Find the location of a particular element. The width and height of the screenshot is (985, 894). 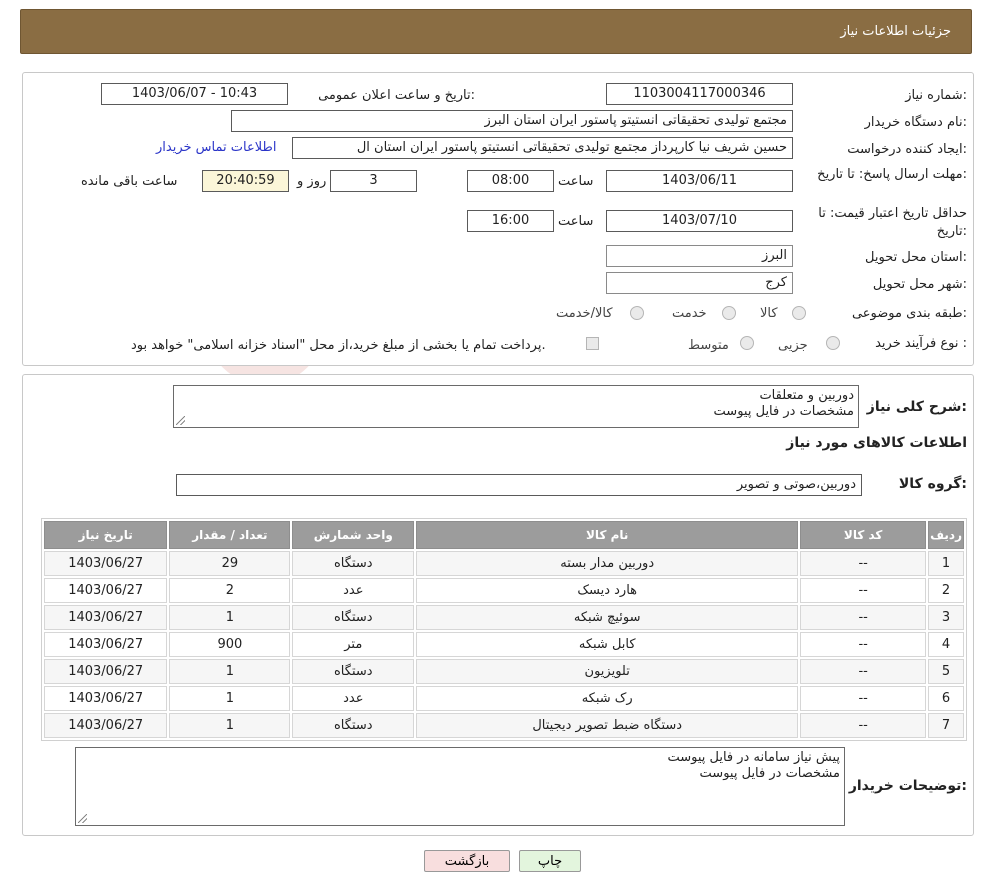

cell-item-name: کابل شبکه is located at coordinates (607, 644).